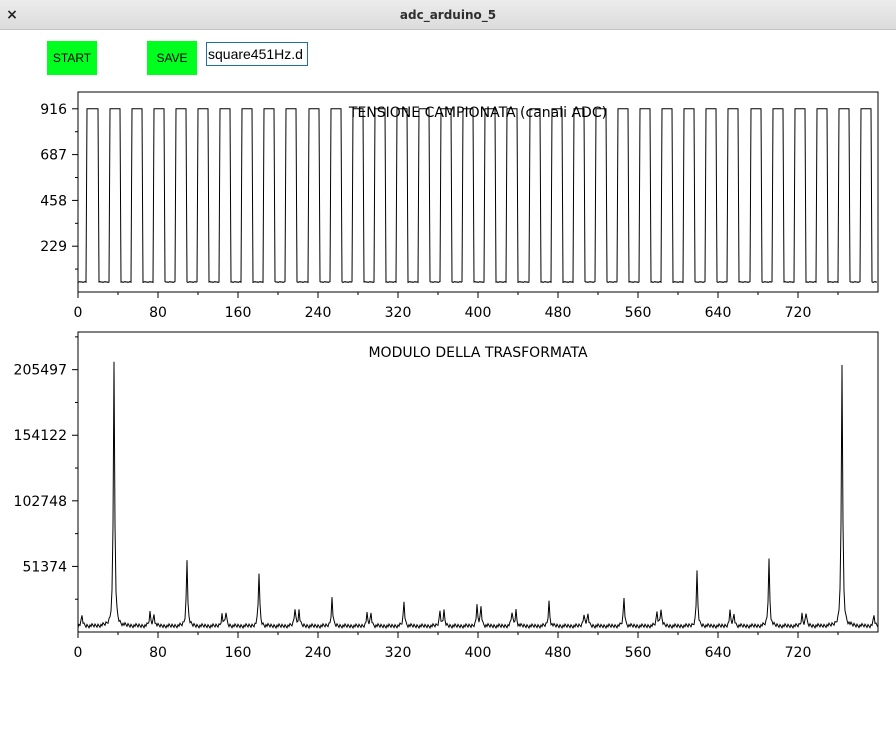  I want to click on y-tick-label: 154122, so click(40, 436).